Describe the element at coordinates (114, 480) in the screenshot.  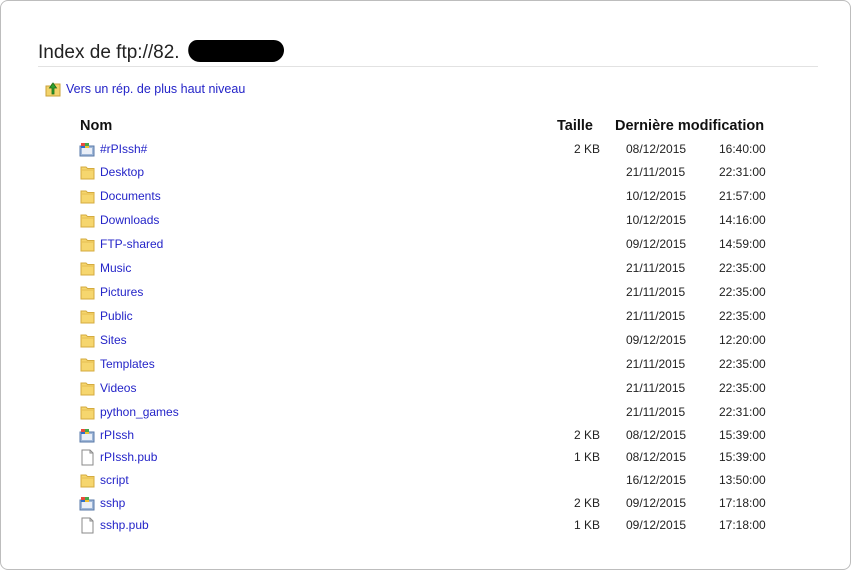
I see `file-name-link: script` at that location.